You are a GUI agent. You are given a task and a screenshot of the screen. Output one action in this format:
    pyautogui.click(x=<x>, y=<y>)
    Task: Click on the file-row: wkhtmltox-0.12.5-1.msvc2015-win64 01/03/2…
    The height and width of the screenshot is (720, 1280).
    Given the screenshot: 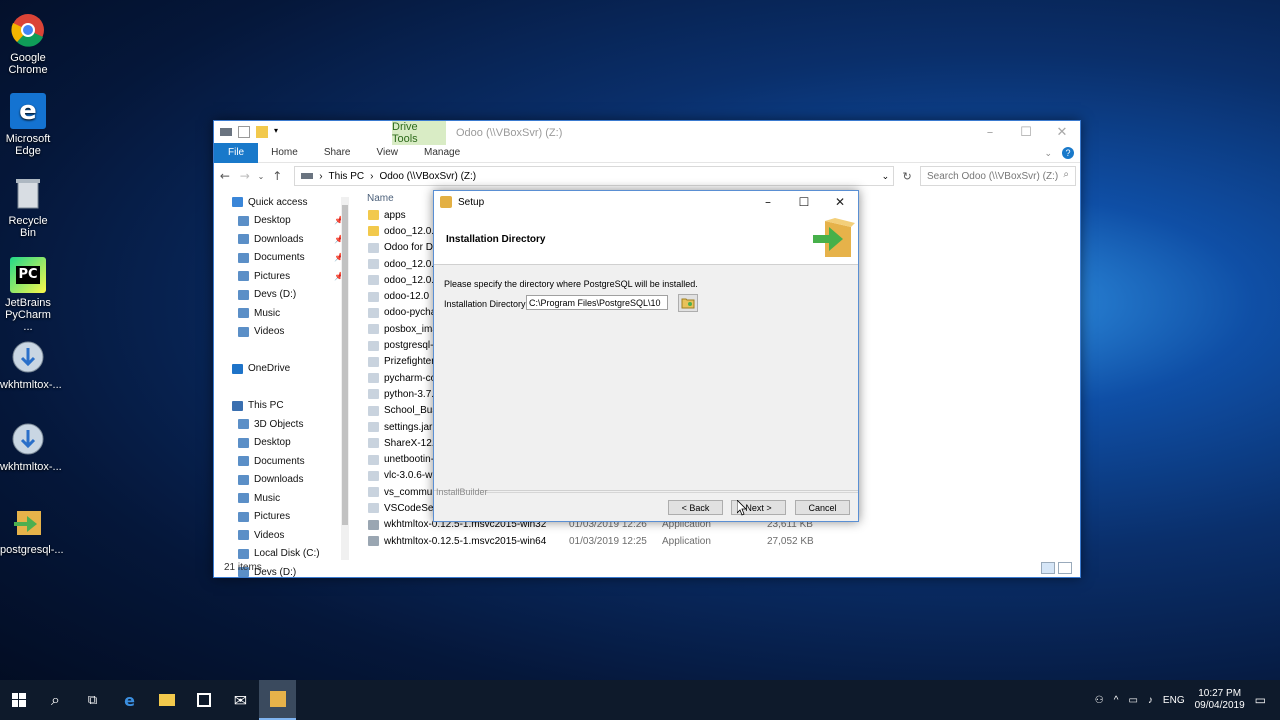 What is the action you would take?
    pyautogui.click(x=714, y=541)
    